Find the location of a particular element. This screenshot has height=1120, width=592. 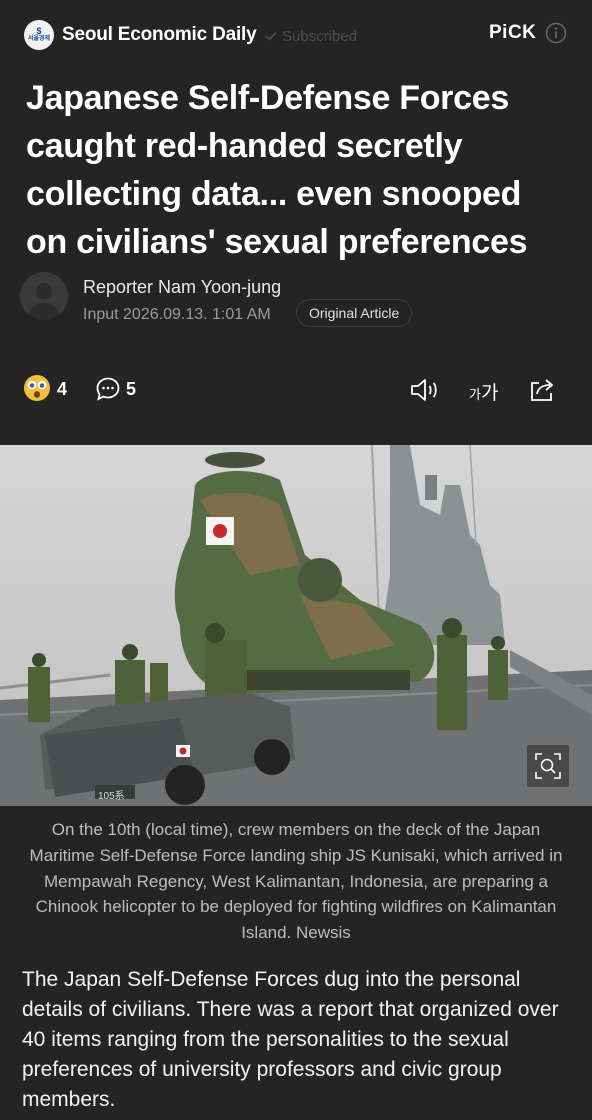

pick-badge: PiCK is located at coordinates (513, 32).